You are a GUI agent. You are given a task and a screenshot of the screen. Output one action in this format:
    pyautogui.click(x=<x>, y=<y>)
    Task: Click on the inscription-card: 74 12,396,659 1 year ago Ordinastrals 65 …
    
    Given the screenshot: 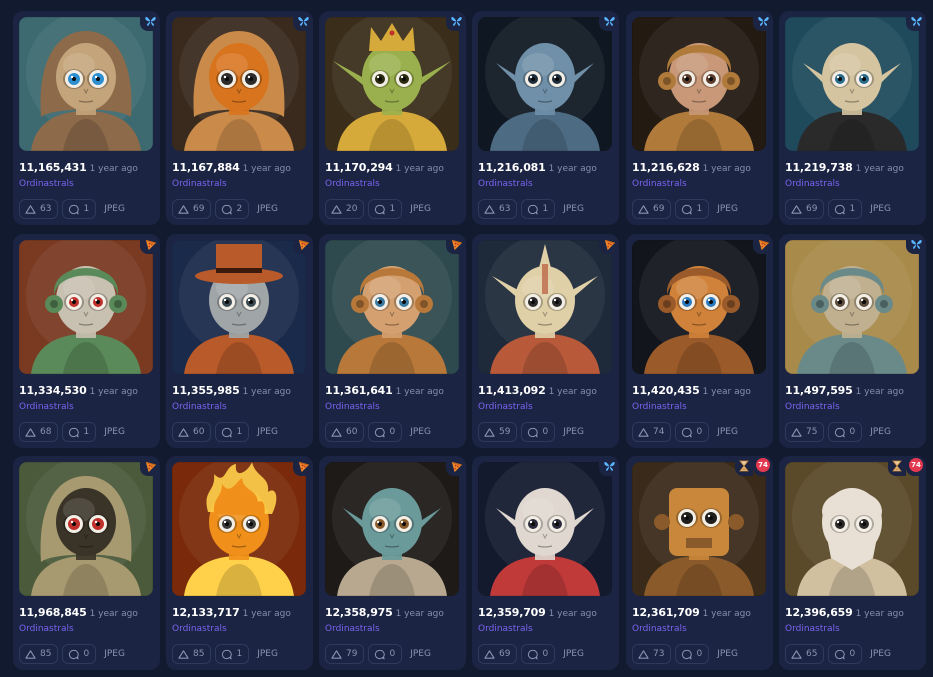 What is the action you would take?
    pyautogui.click(x=852, y=563)
    